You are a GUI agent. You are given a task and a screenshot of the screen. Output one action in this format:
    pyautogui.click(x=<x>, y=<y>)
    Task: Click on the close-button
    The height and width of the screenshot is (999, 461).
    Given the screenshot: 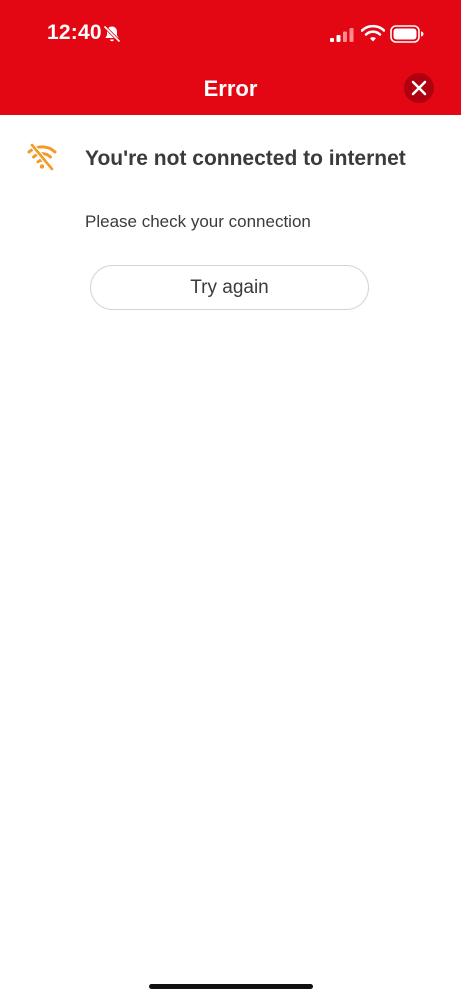 What is the action you would take?
    pyautogui.click(x=419, y=88)
    